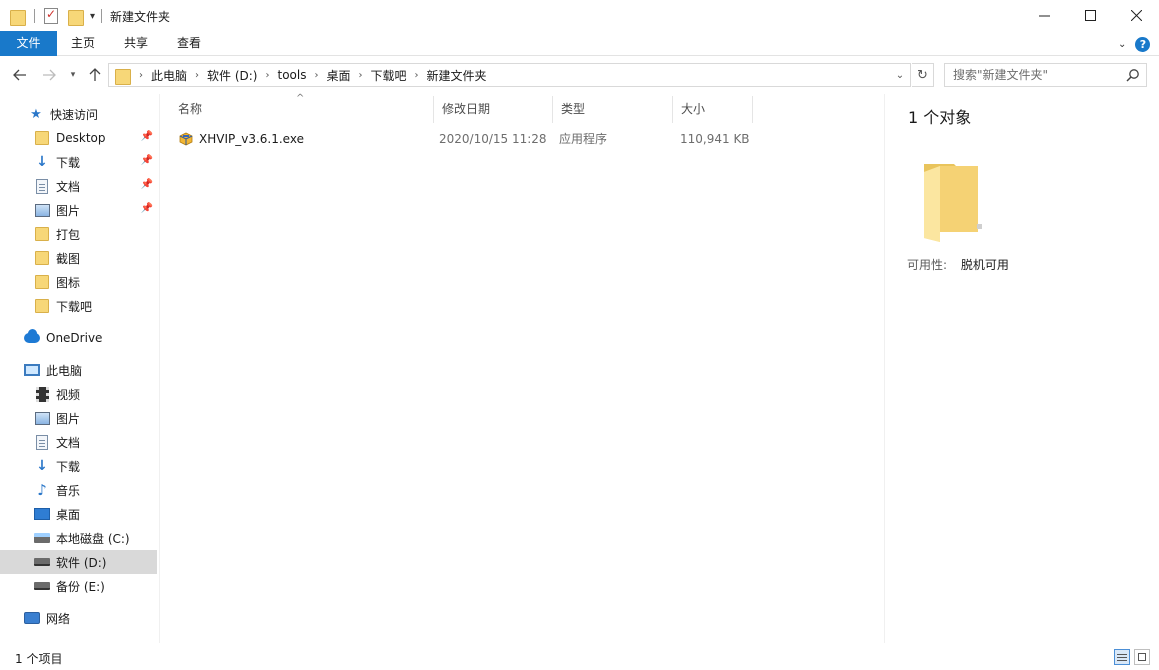 The height and width of the screenshot is (670, 1159). I want to click on sidebar-item-label: 音乐, so click(68, 490).